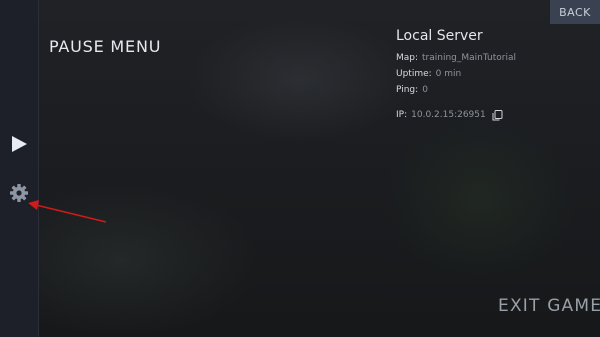 The height and width of the screenshot is (337, 600). I want to click on ip-value: 10.0.2.15:26951, so click(448, 115).